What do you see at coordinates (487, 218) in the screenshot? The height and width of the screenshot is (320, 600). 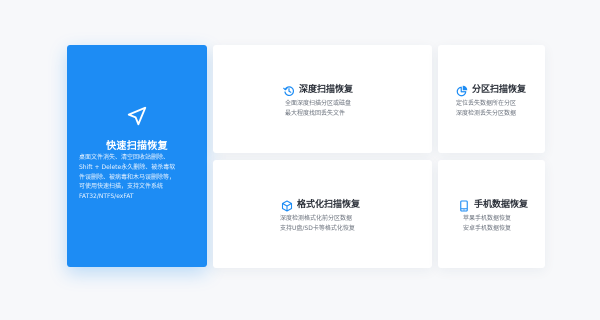 I see `phone-recovery-desc-line: 苹果手机数据恢复` at bounding box center [487, 218].